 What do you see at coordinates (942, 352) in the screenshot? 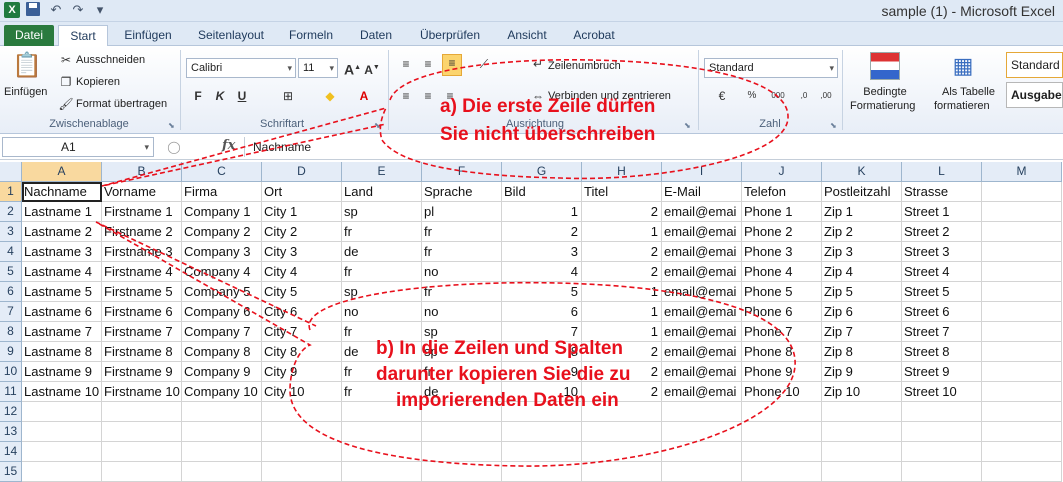
I see `table-cell: Street 8` at bounding box center [942, 352].